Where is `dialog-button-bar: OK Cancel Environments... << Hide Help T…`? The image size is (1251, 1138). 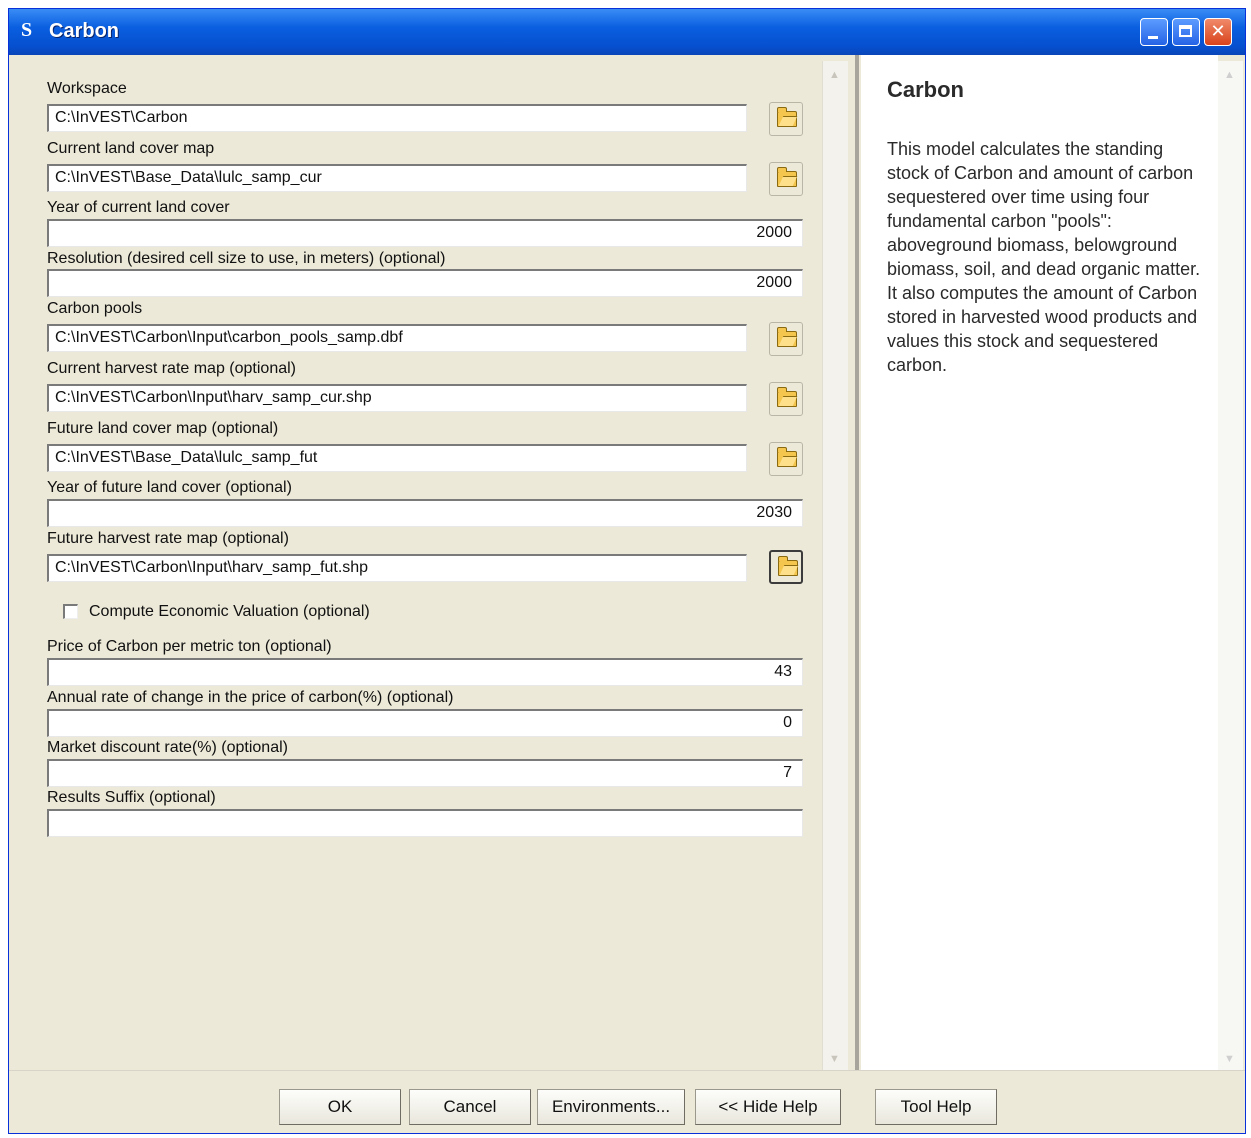
dialog-button-bar: OK Cancel Environments... << Hide Help T… is located at coordinates (627, 1101).